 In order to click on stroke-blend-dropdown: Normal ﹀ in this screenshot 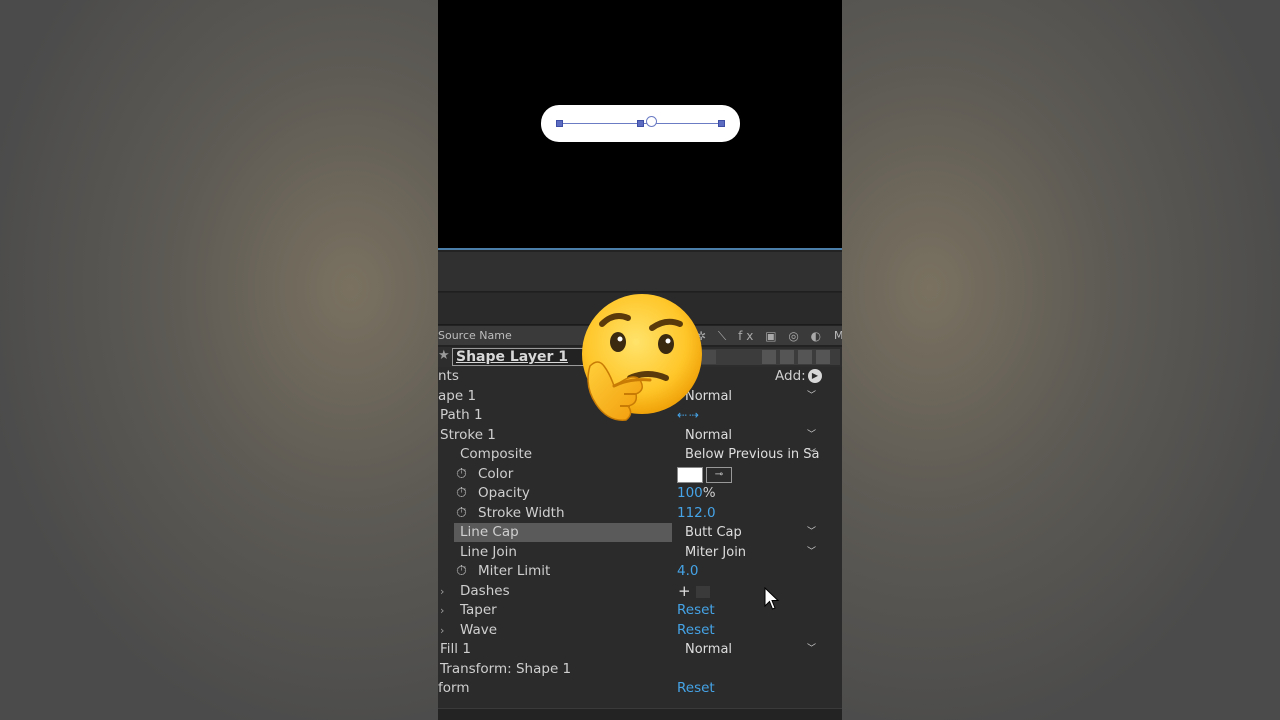, I will do `click(749, 435)`.